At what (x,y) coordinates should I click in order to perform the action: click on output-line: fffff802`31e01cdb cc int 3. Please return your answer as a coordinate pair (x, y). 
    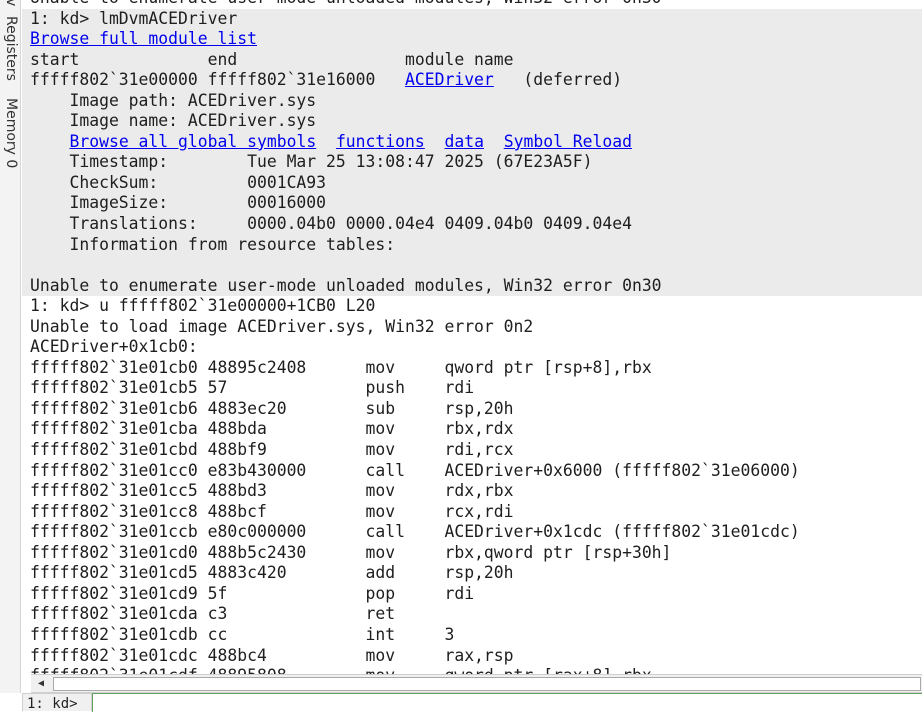
    Looking at the image, I should click on (242, 634).